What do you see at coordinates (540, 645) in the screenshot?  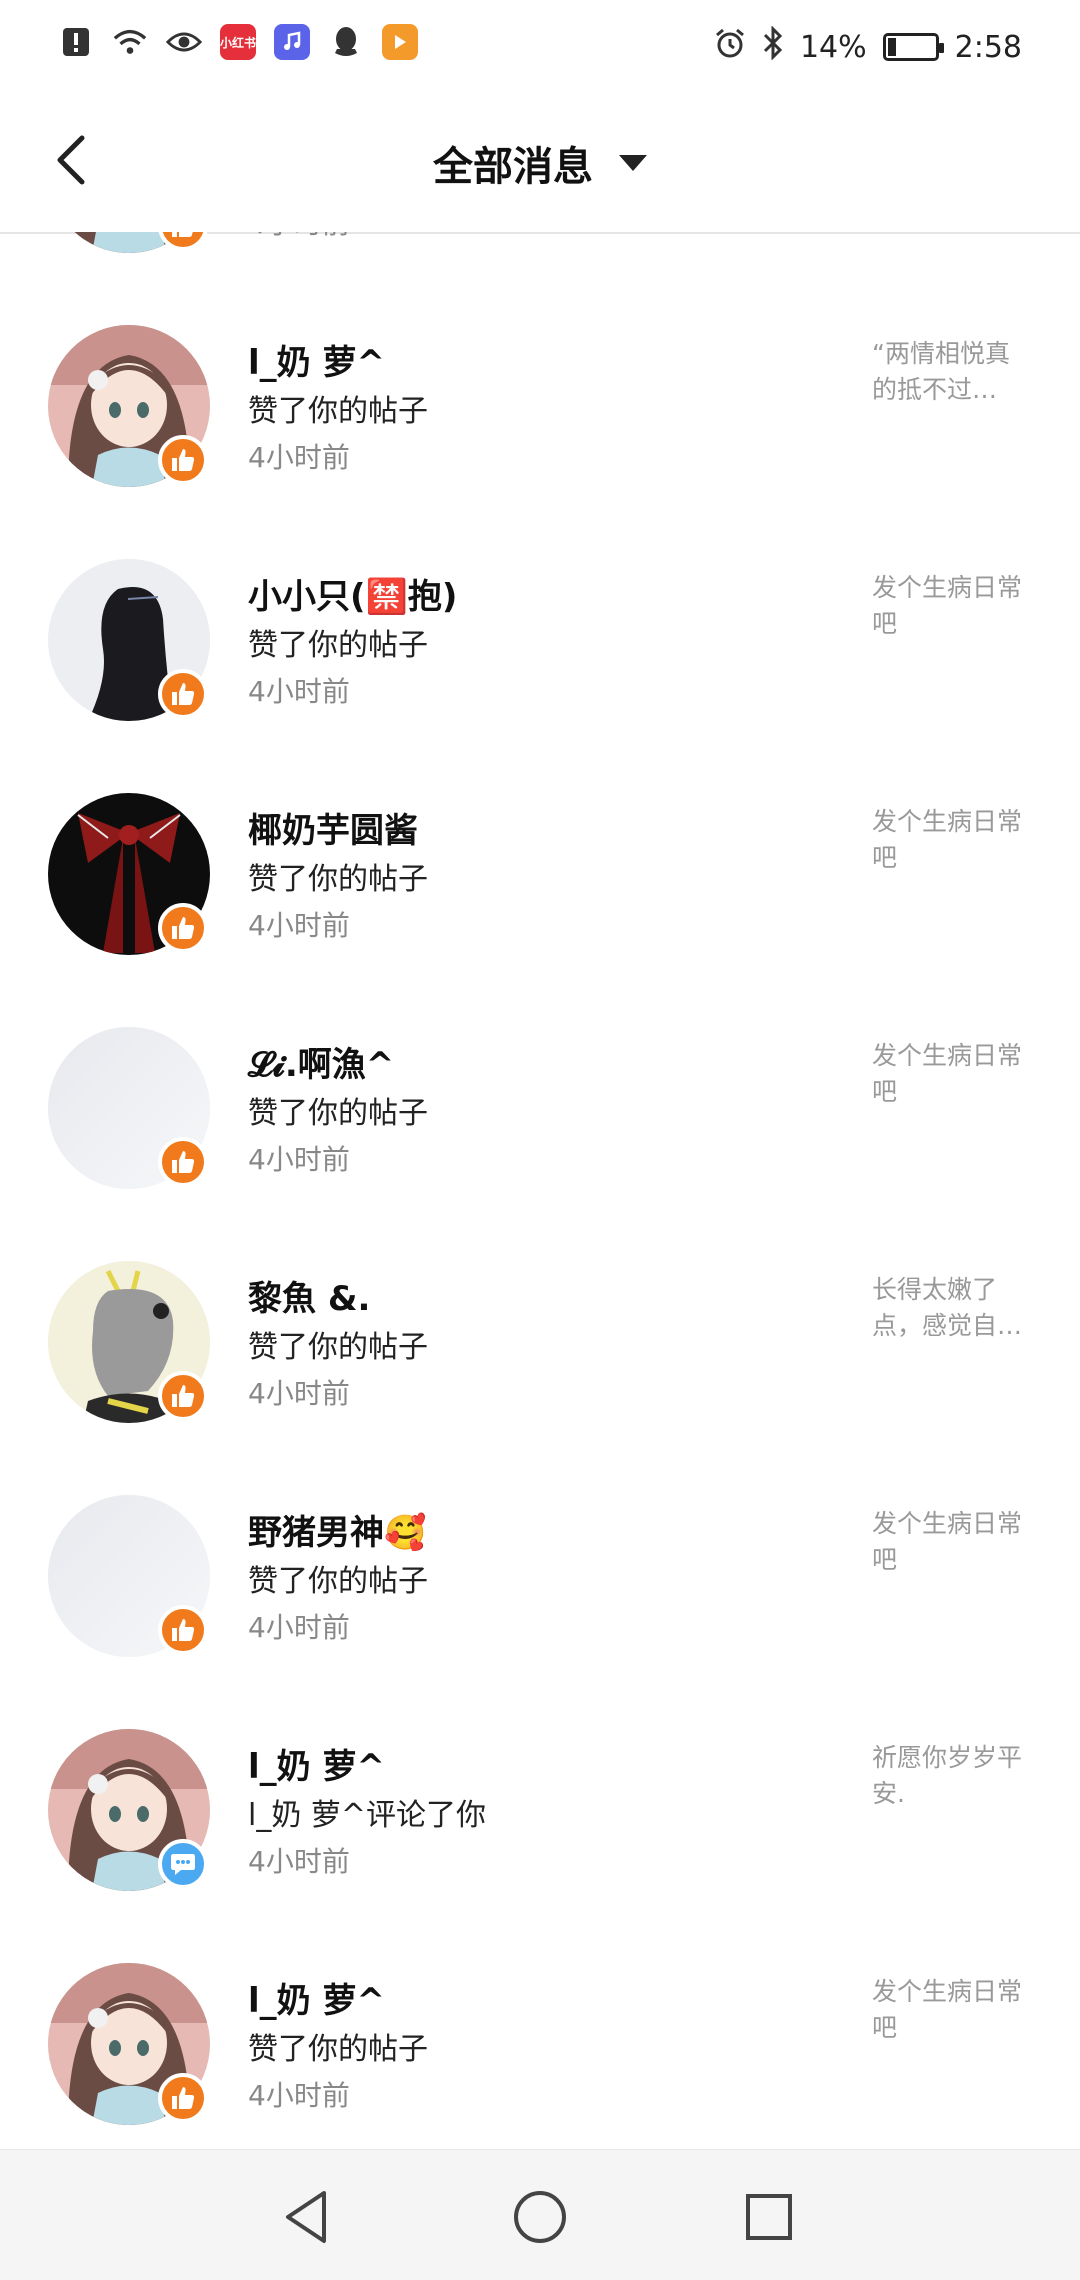 I see `notification-row: 小小只(🈲抱) 赞了你的帖子 4小时前 发个生病日常吧` at bounding box center [540, 645].